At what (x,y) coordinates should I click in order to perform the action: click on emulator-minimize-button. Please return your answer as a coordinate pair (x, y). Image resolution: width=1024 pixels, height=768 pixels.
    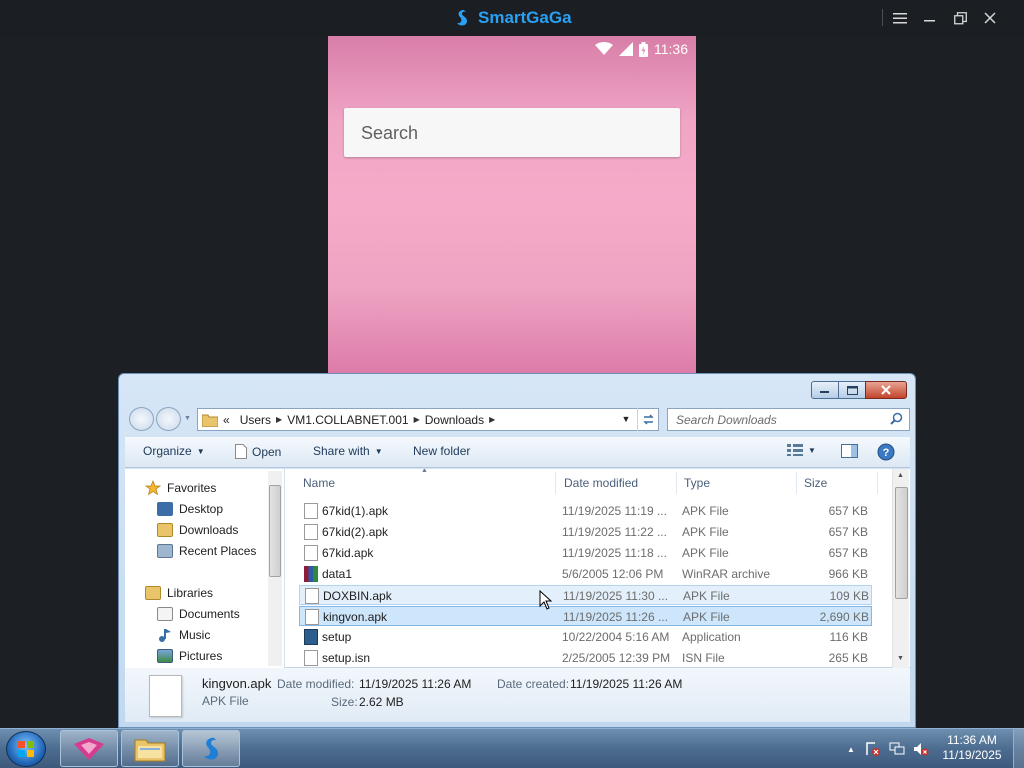
    Looking at the image, I should click on (930, 18).